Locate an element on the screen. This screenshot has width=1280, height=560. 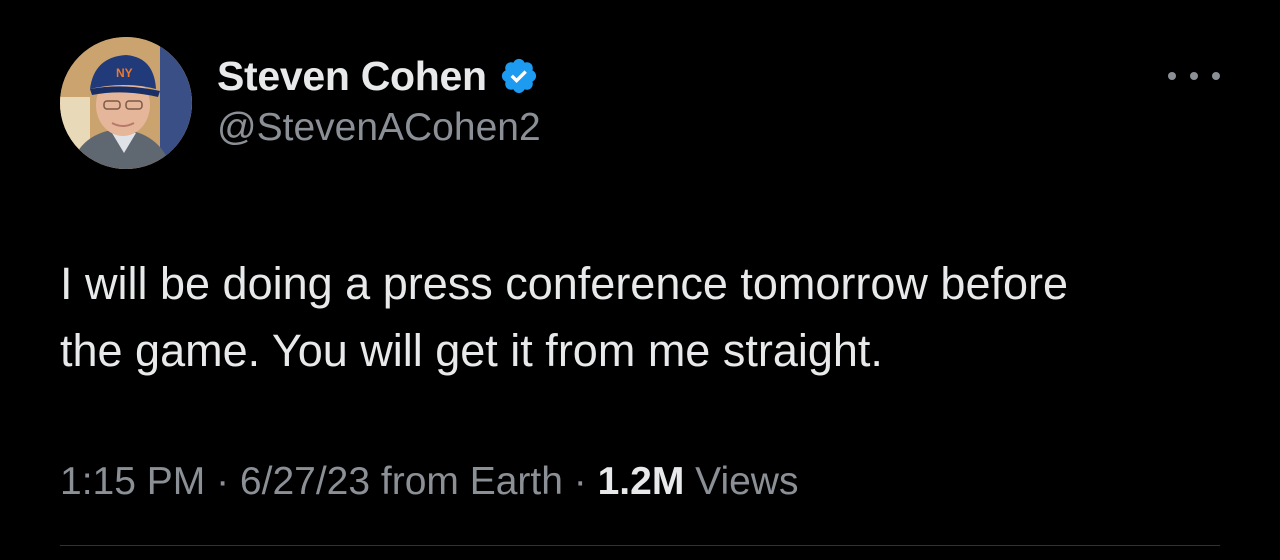
avatar: NY is located at coordinates (126, 103).